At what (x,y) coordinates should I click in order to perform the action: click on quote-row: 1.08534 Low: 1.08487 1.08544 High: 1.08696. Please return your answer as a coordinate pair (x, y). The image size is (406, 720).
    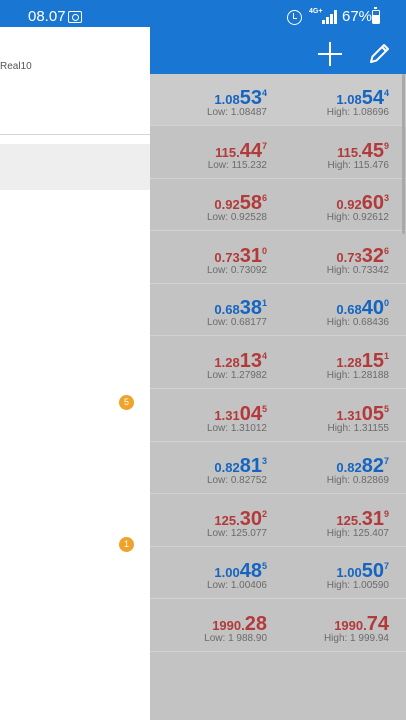
    Looking at the image, I should click on (278, 100).